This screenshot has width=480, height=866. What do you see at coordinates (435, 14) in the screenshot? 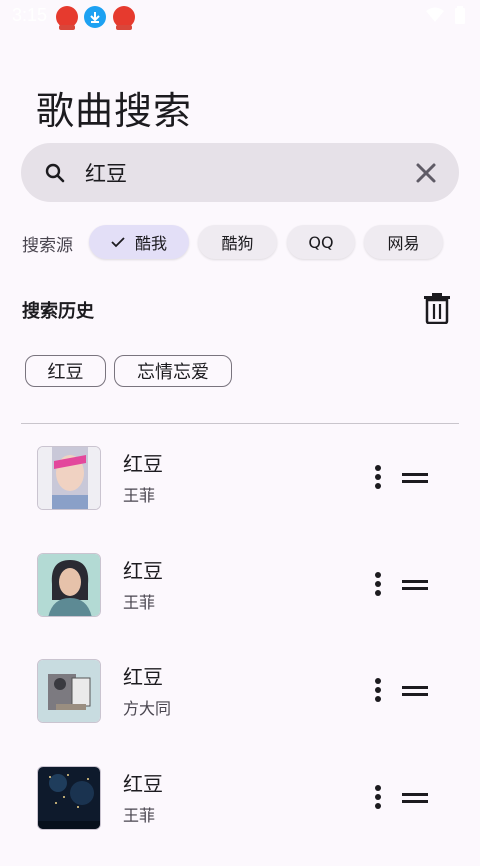
I see `wifi-icon` at bounding box center [435, 14].